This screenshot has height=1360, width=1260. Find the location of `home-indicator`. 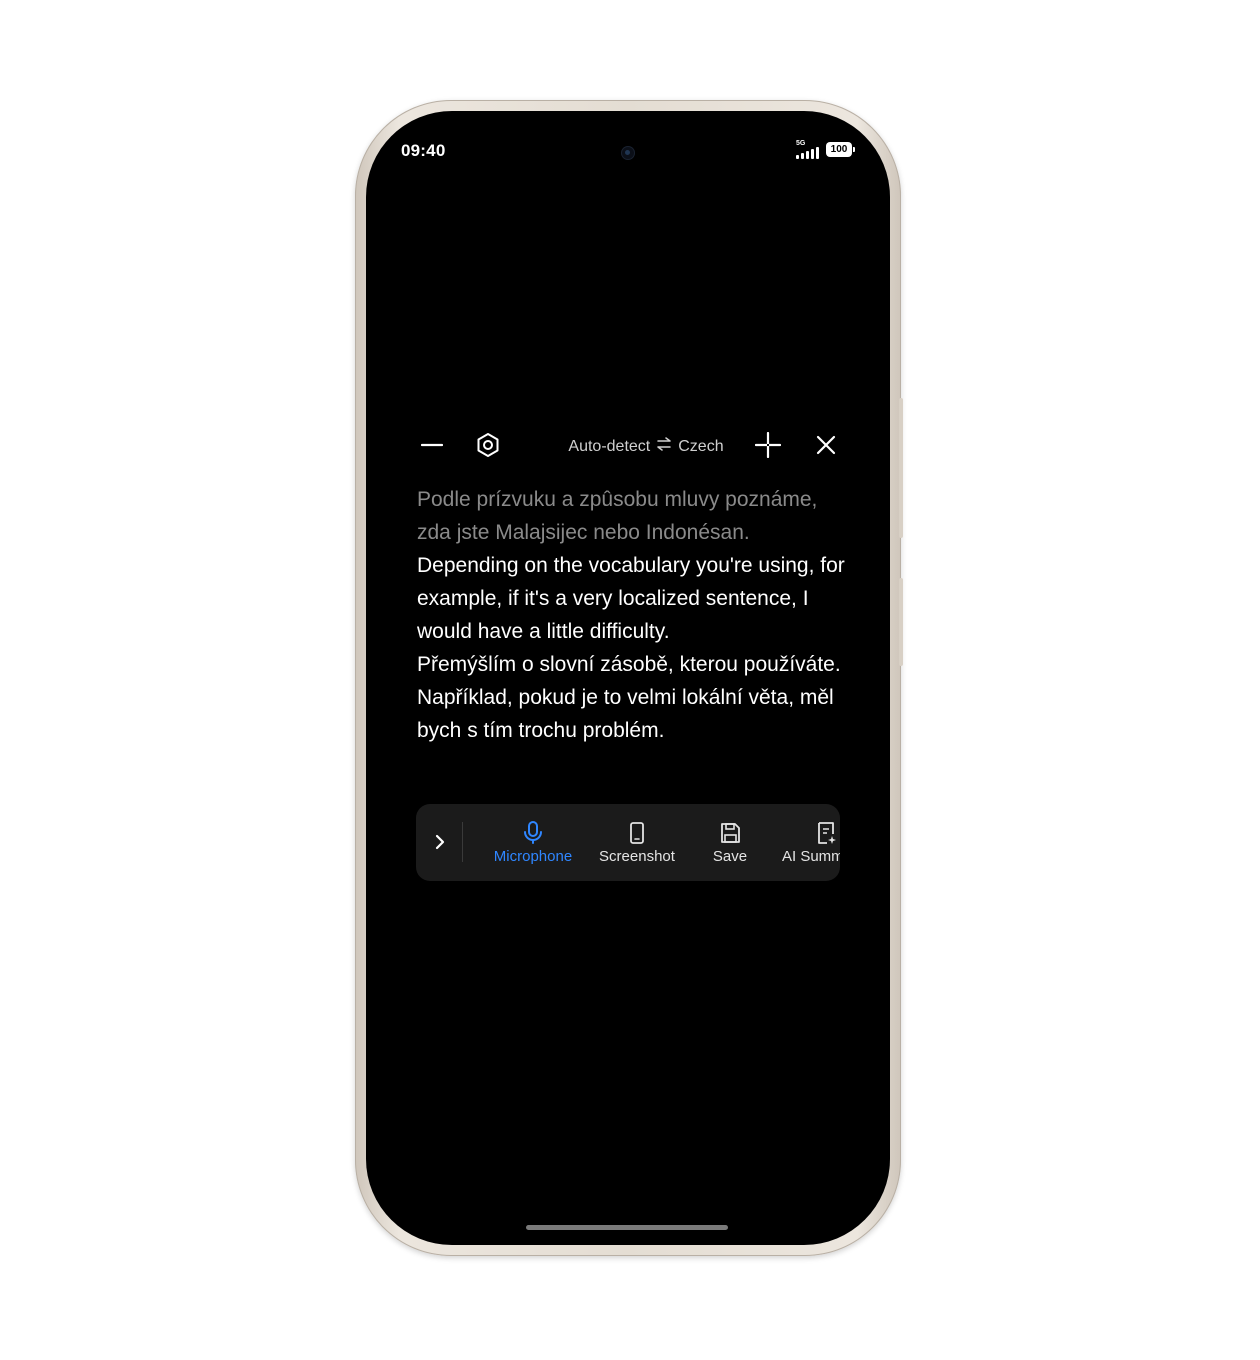

home-indicator is located at coordinates (627, 1227).